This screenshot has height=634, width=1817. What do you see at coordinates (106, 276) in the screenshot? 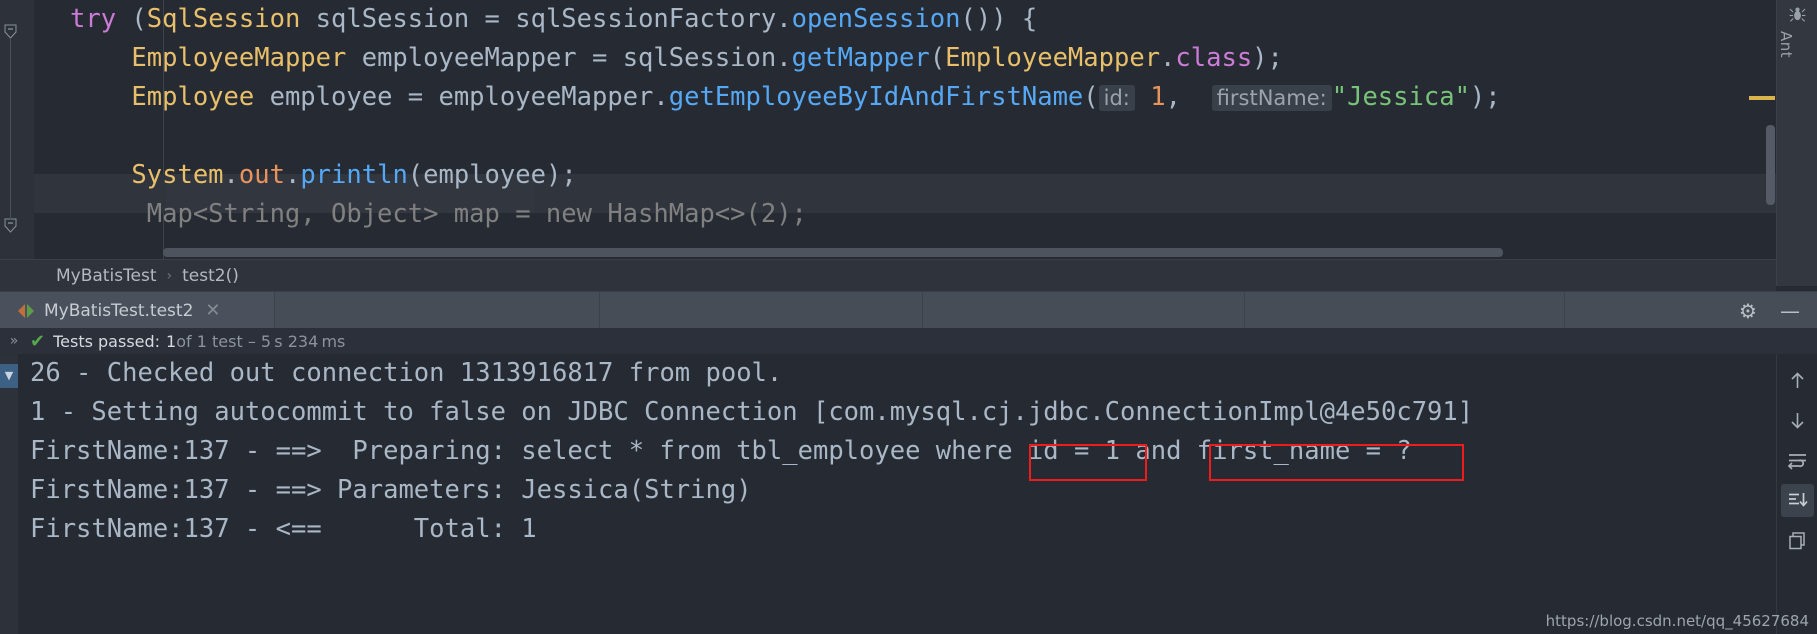
I see `breadcrumb-class: MyBatisTest` at bounding box center [106, 276].